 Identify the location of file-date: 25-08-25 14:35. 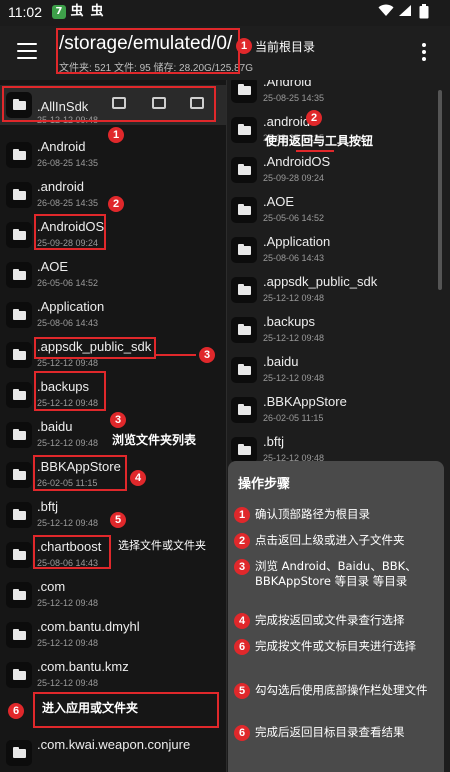
(294, 98).